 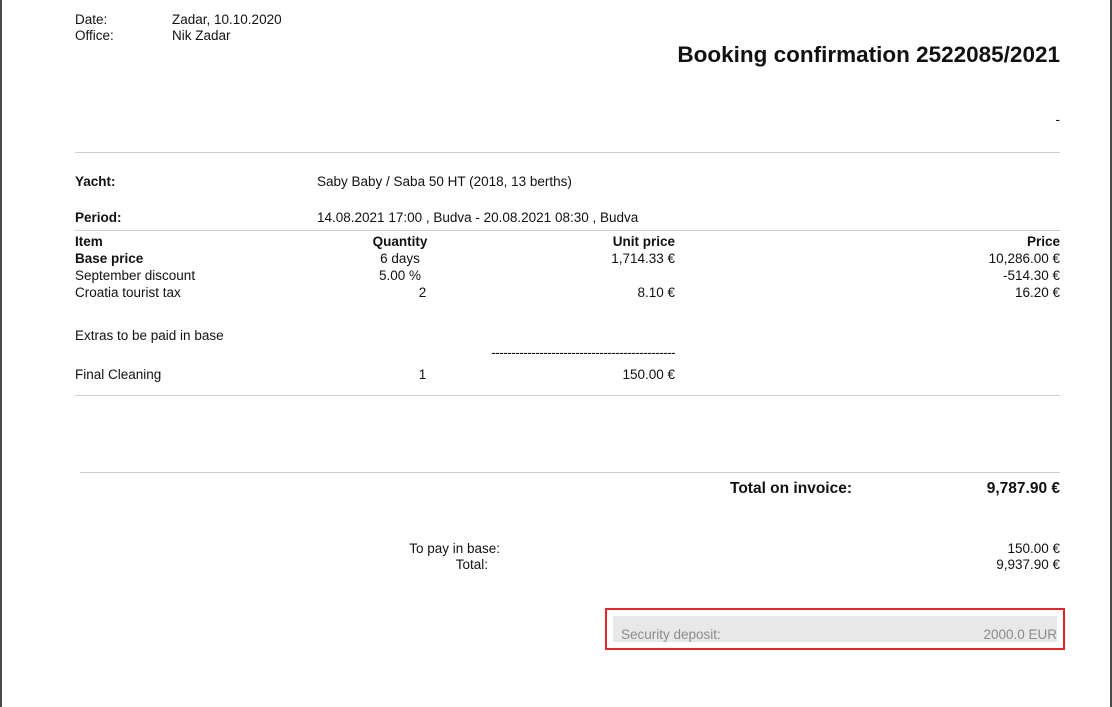 What do you see at coordinates (400, 241) in the screenshot?
I see `column-header-quantity: Quantity` at bounding box center [400, 241].